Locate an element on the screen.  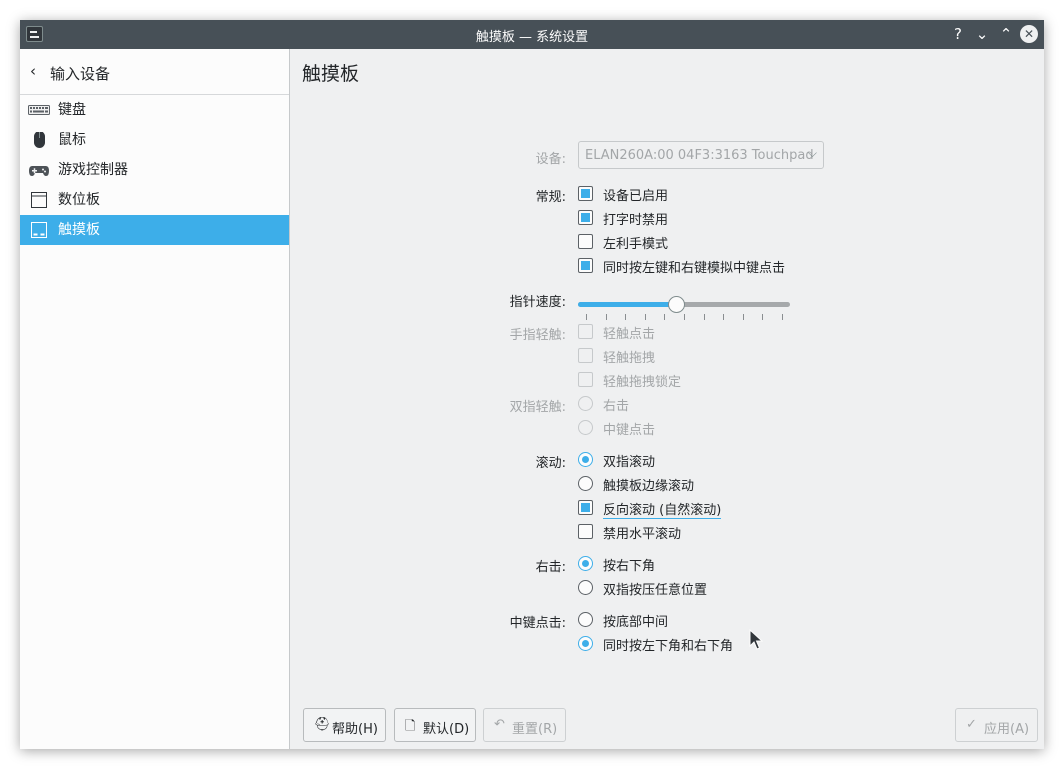
sidebar-item-label: 键盘 is located at coordinates (72, 110).